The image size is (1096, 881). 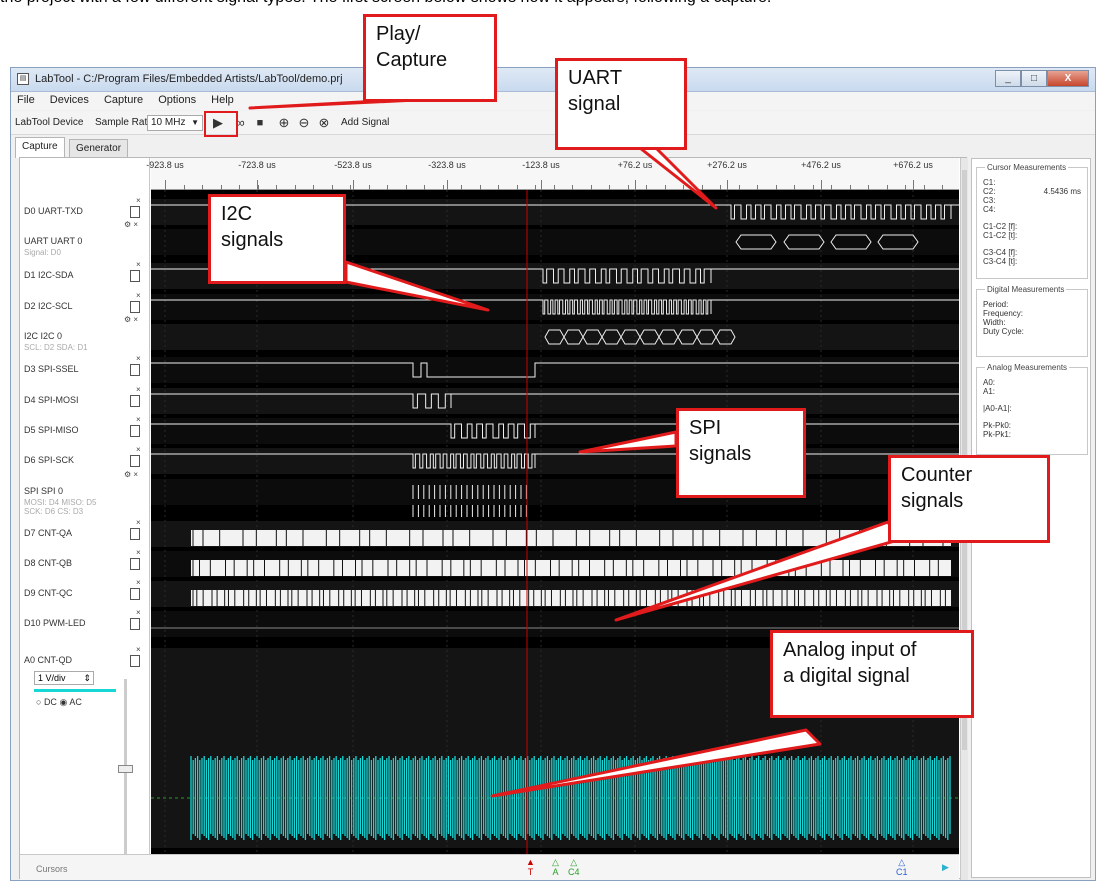 I want to click on counter-signals-callout: Counter signals, so click(x=969, y=499).